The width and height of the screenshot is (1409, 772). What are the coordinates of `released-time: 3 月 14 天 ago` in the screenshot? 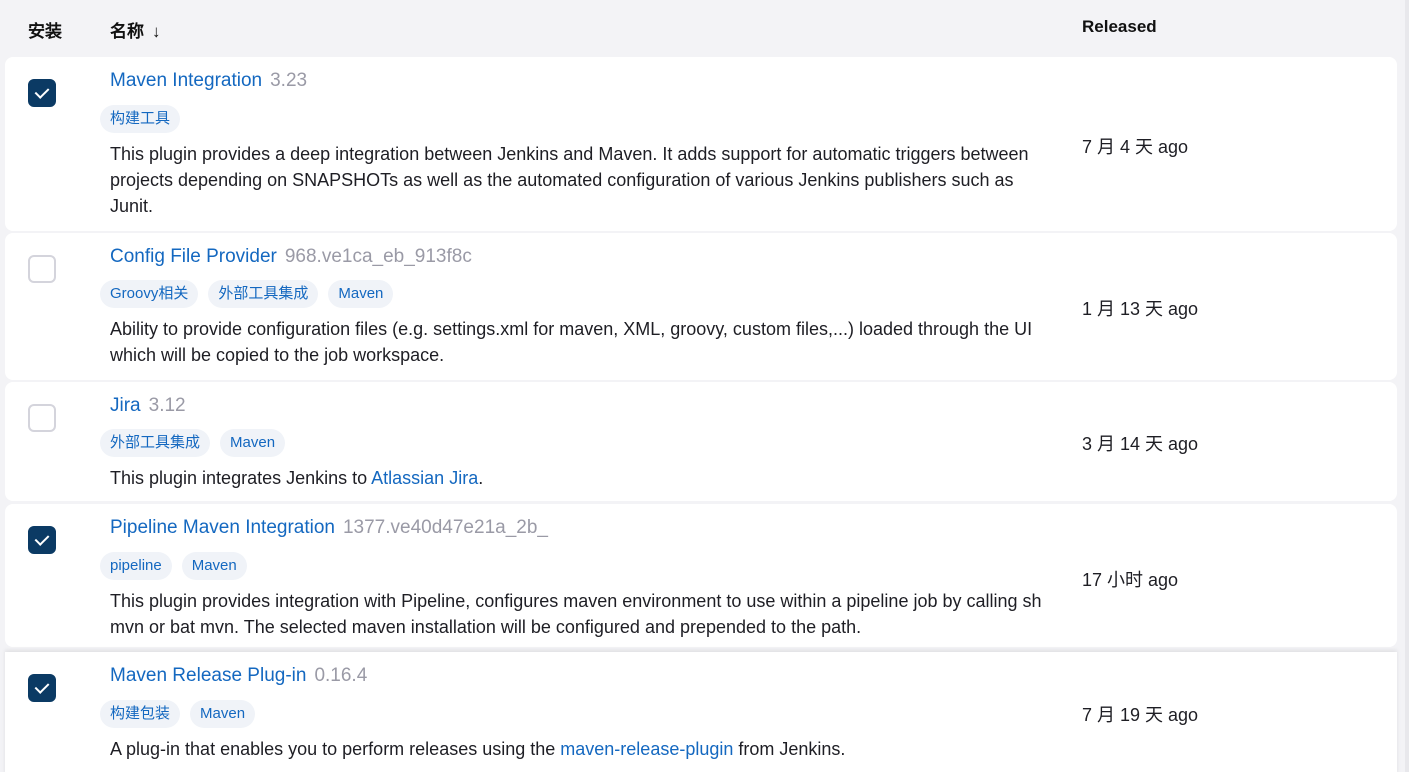 It's located at (1140, 444).